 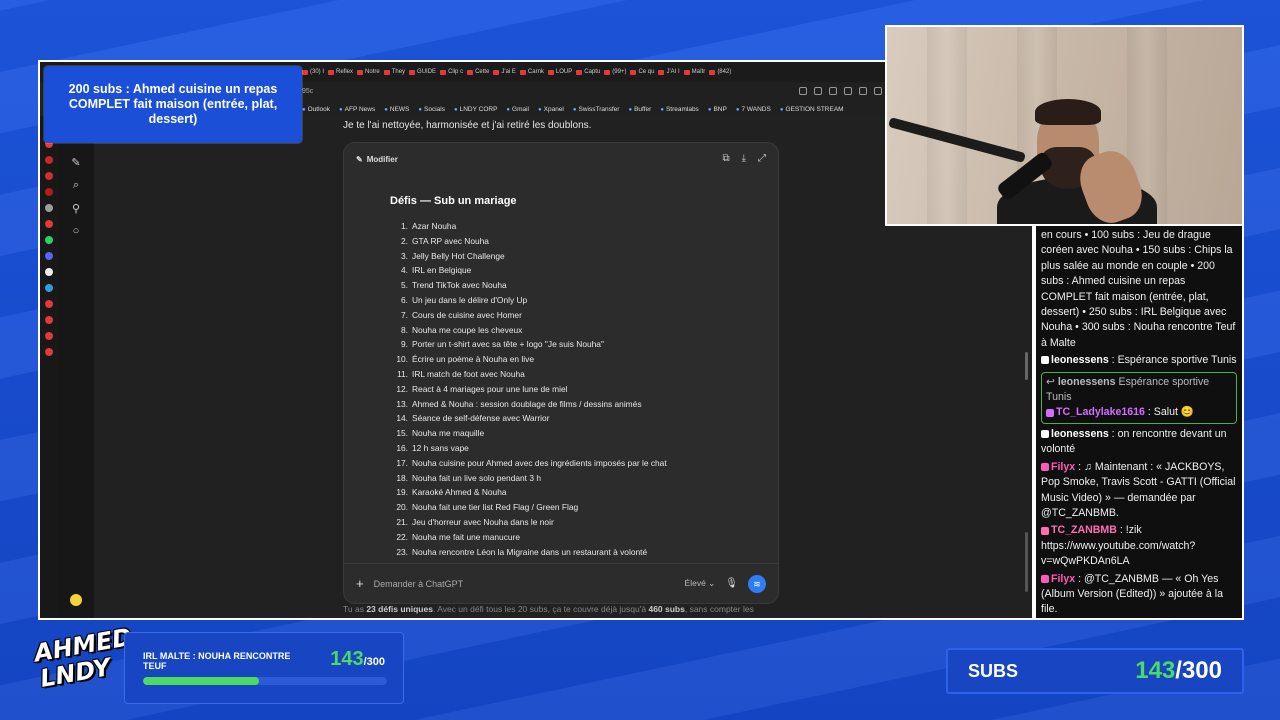 I want to click on bookmark-item: Gmail, so click(x=517, y=109).